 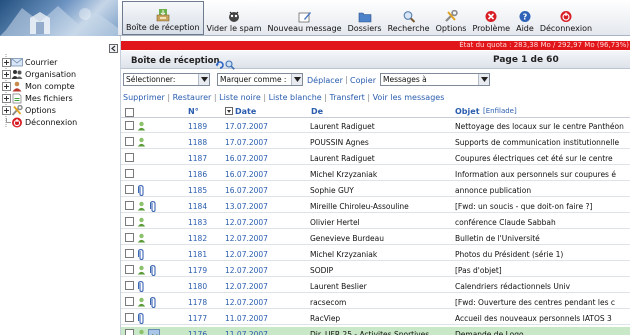 What do you see at coordinates (317, 111) in the screenshot?
I see `column-from: De` at bounding box center [317, 111].